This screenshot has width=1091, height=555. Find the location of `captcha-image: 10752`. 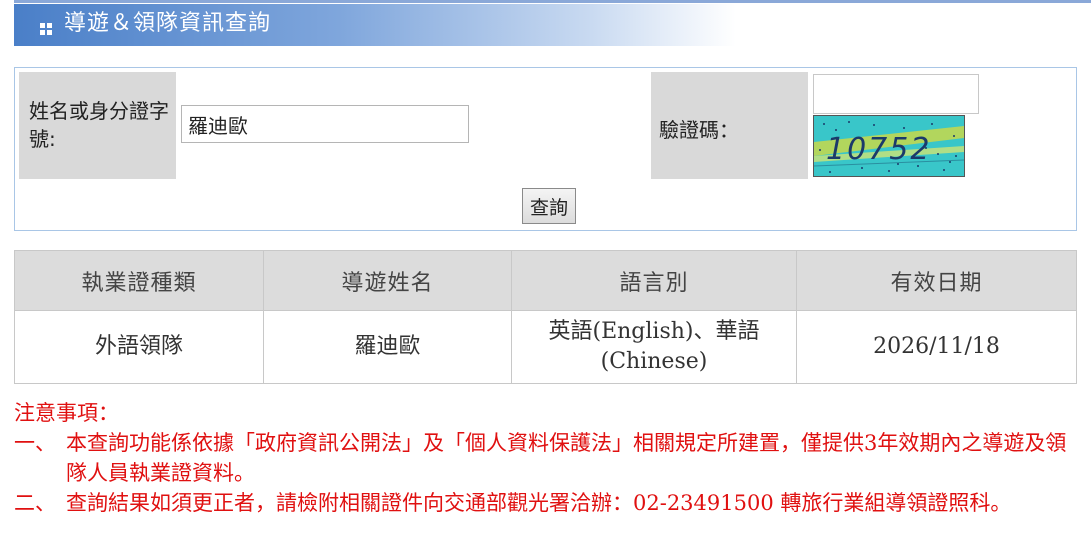

captcha-image: 10752 is located at coordinates (889, 146).